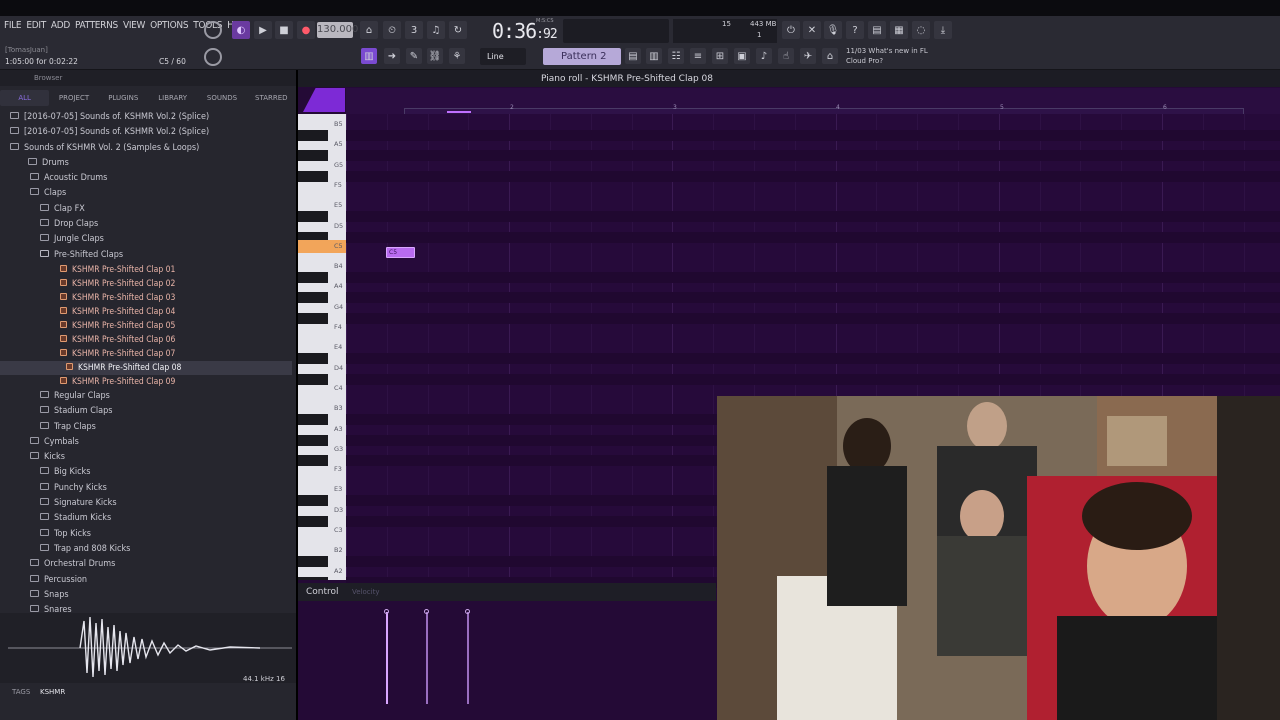 Image resolution: width=1280 pixels, height=720 pixels. What do you see at coordinates (146, 549) in the screenshot?
I see `browser-folder-item: Trap and 808 Kicks` at bounding box center [146, 549].